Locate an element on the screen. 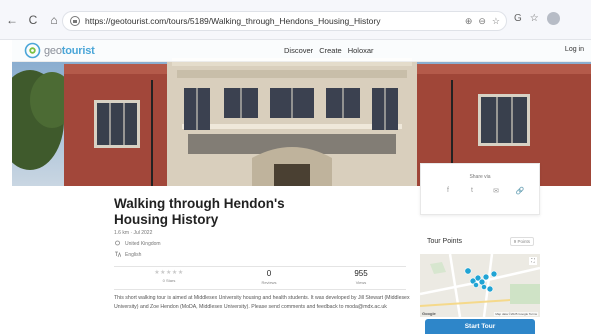  main-nav: Discover Create Holoxar is located at coordinates (329, 50).